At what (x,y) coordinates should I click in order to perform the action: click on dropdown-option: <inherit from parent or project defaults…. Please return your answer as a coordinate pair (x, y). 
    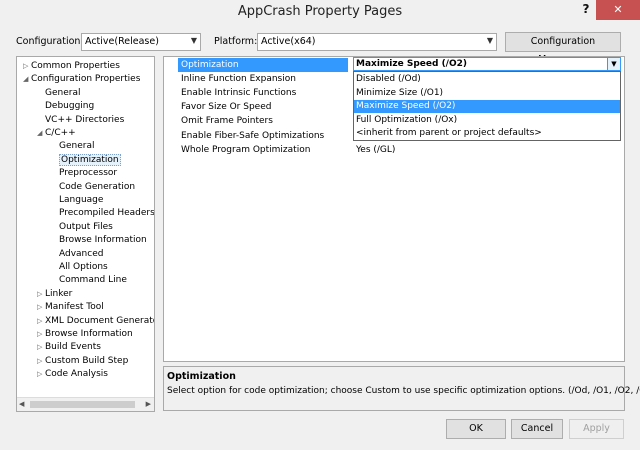
    Looking at the image, I should click on (487, 133).